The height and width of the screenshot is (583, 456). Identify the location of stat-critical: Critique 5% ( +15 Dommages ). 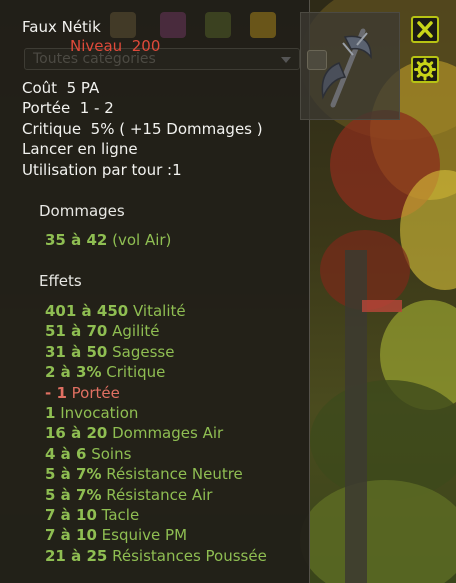
(142, 129).